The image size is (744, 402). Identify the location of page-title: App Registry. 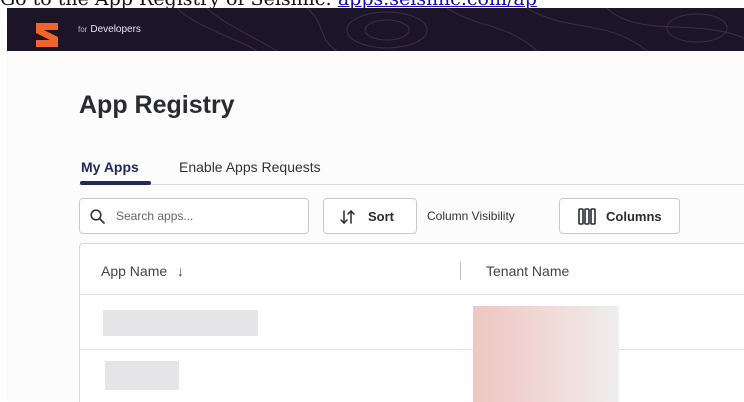
(157, 105).